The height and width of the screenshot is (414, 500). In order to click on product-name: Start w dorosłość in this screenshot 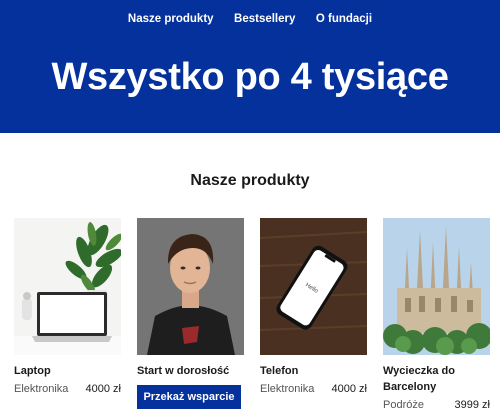, I will do `click(190, 371)`.